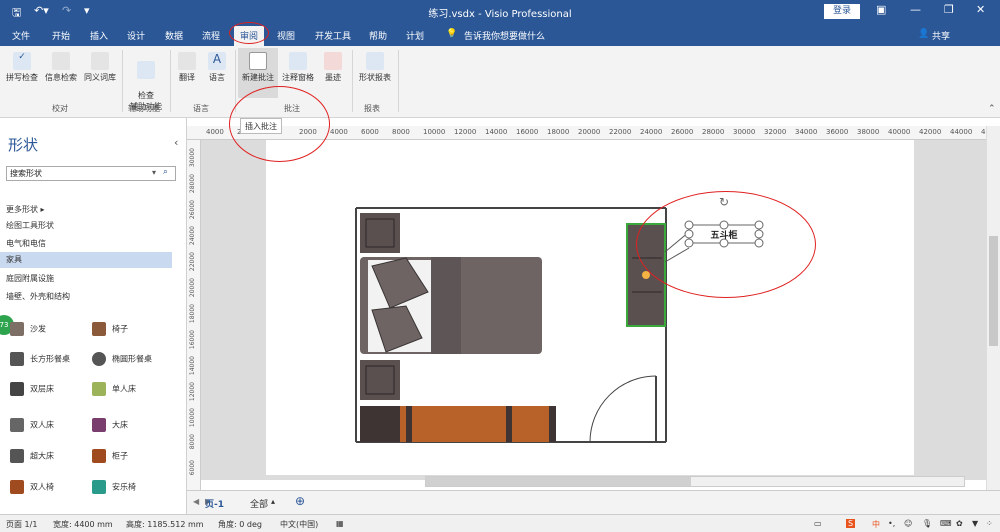 This screenshot has width=1000, height=532. What do you see at coordinates (187, 61) in the screenshot?
I see `translate-icon` at bounding box center [187, 61].